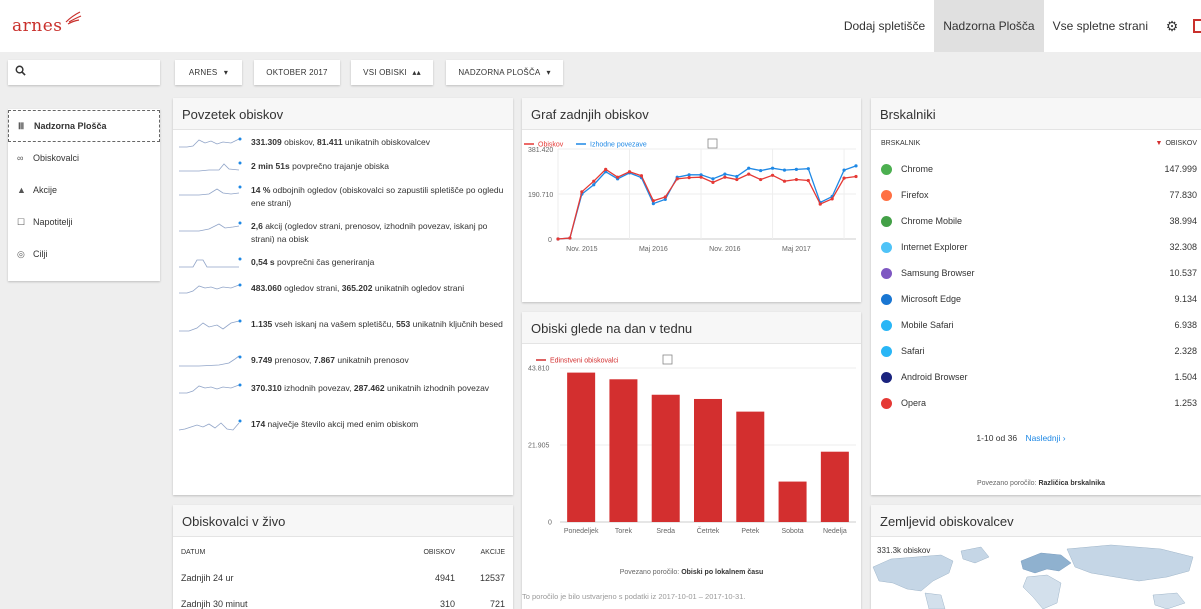 Image resolution: width=1201 pixels, height=609 pixels. I want to click on period-selector-button: OKTOBER 2017, so click(297, 72).